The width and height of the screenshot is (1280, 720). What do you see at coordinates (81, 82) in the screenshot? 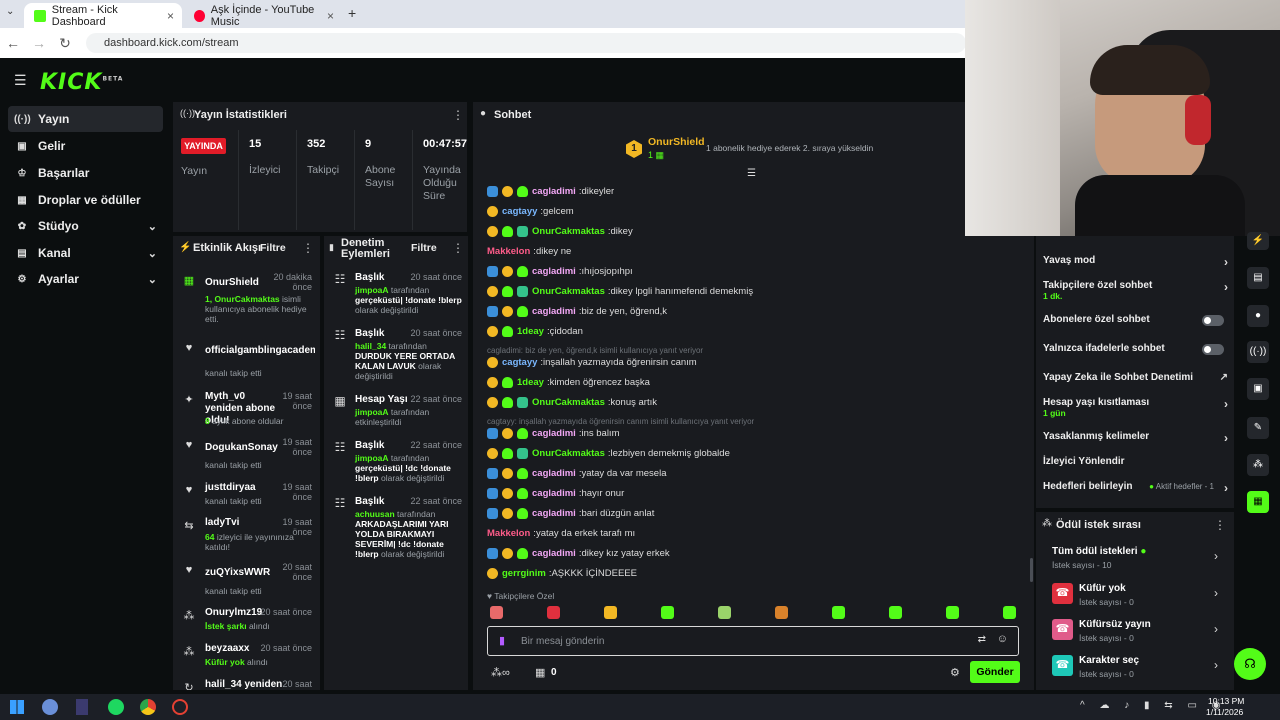
I see `kick-logo: KICKBETA` at bounding box center [81, 82].